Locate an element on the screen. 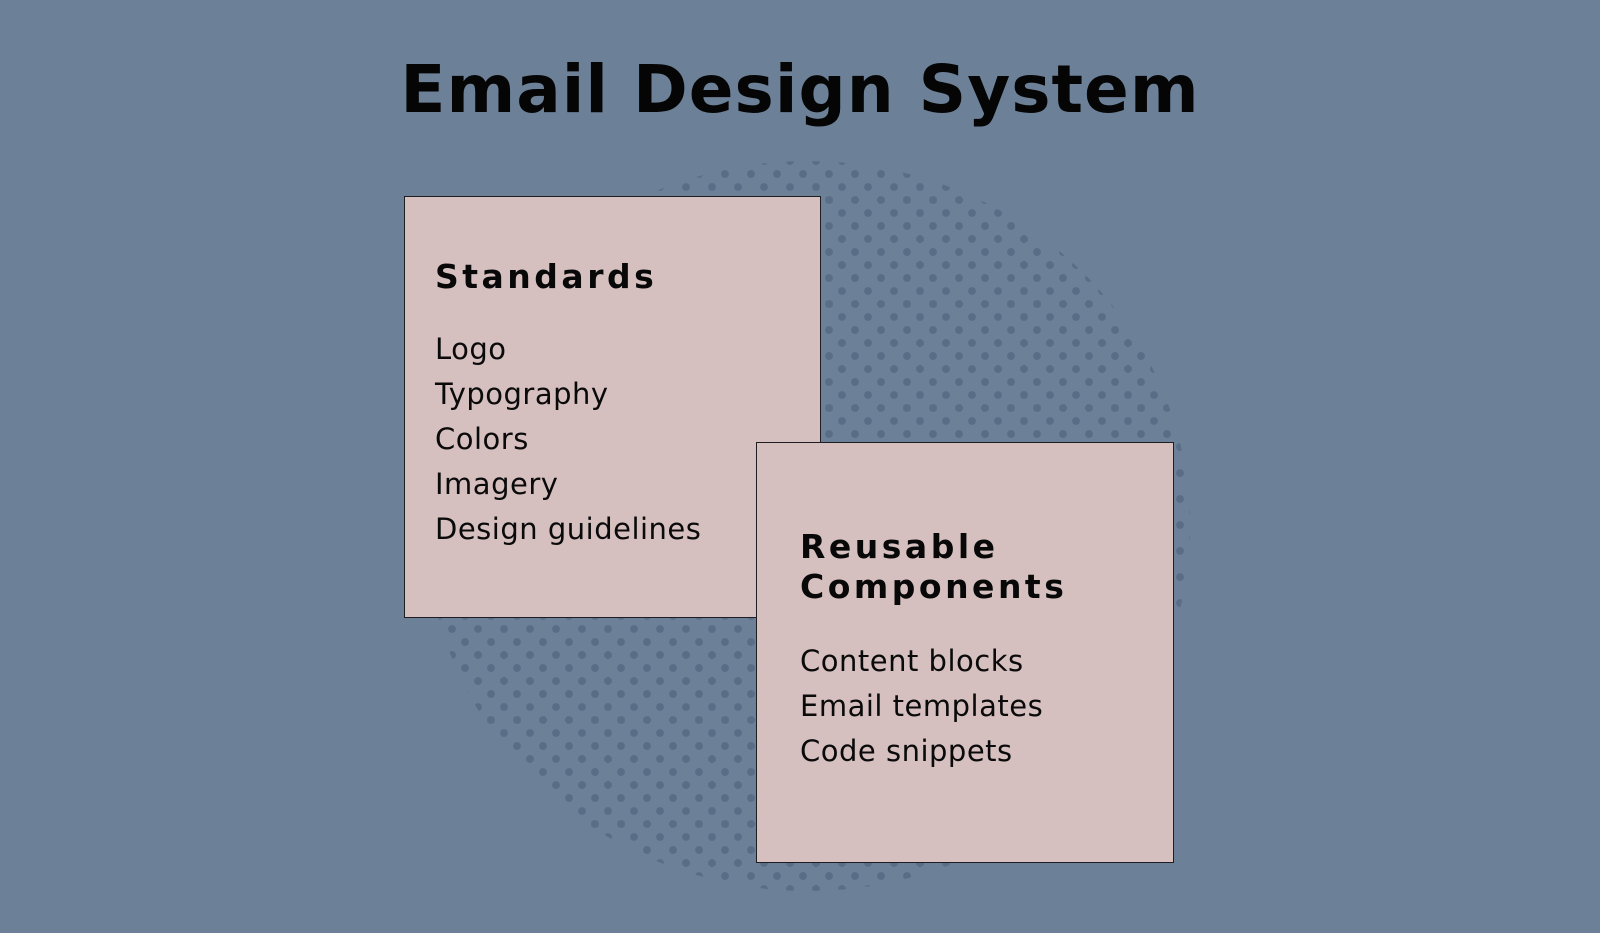 This screenshot has height=933, width=1600. diagram-title: Email Design System is located at coordinates (800, 89).